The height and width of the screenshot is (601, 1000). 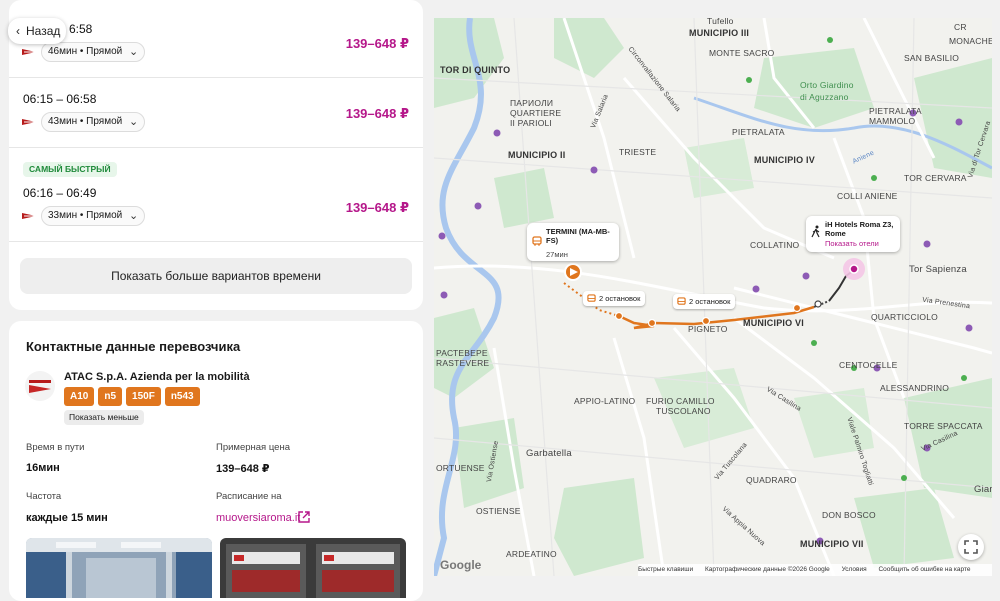 What do you see at coordinates (943, 426) in the screenshot?
I see `map-label: TORRE SPACCATA` at bounding box center [943, 426].